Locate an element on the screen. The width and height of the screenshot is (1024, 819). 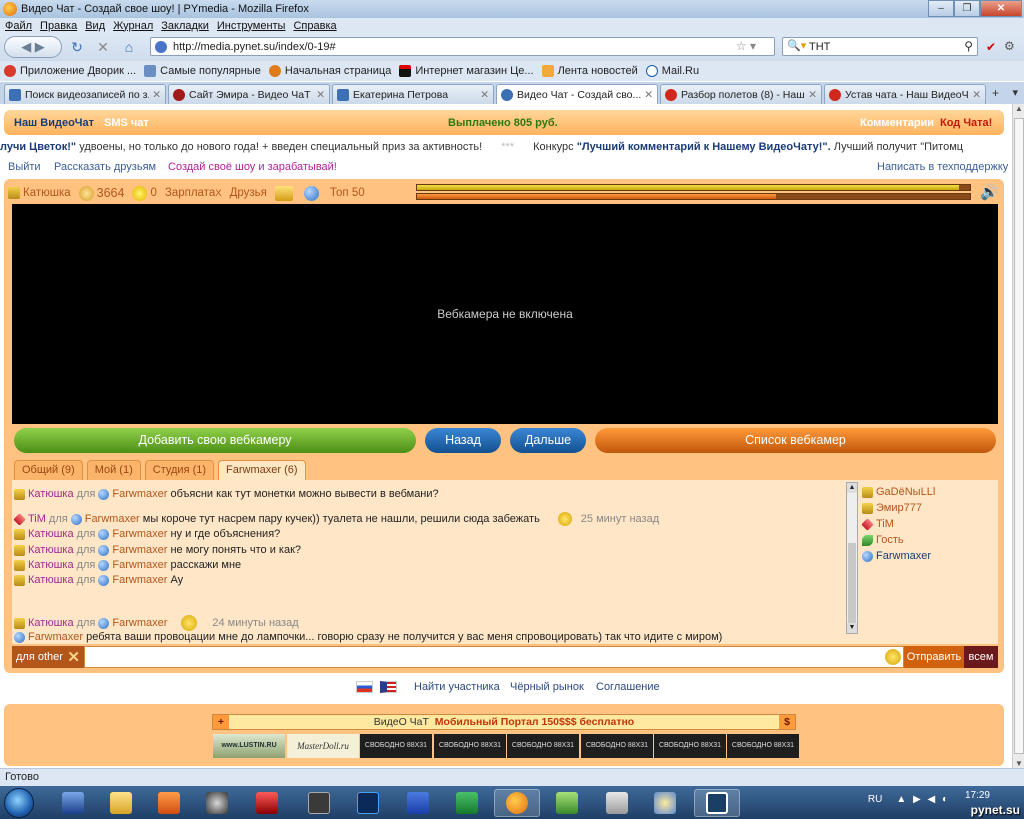
menu-file: Файл is located at coordinates (18, 26).